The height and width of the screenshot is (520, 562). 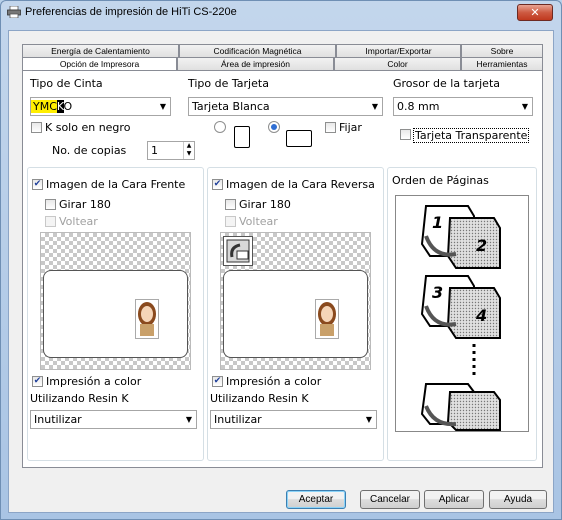 I want to click on card-thickness-select: 0.8 mm ▼, so click(x=463, y=106).